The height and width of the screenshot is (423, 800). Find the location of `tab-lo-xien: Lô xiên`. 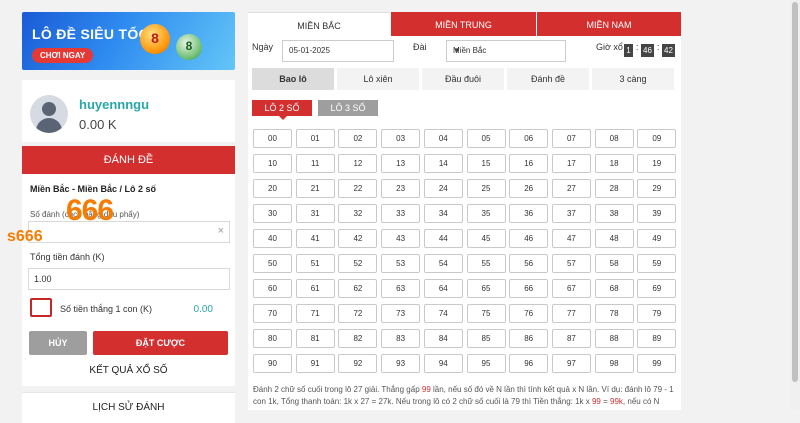

tab-lo-xien: Lô xiên is located at coordinates (378, 79).